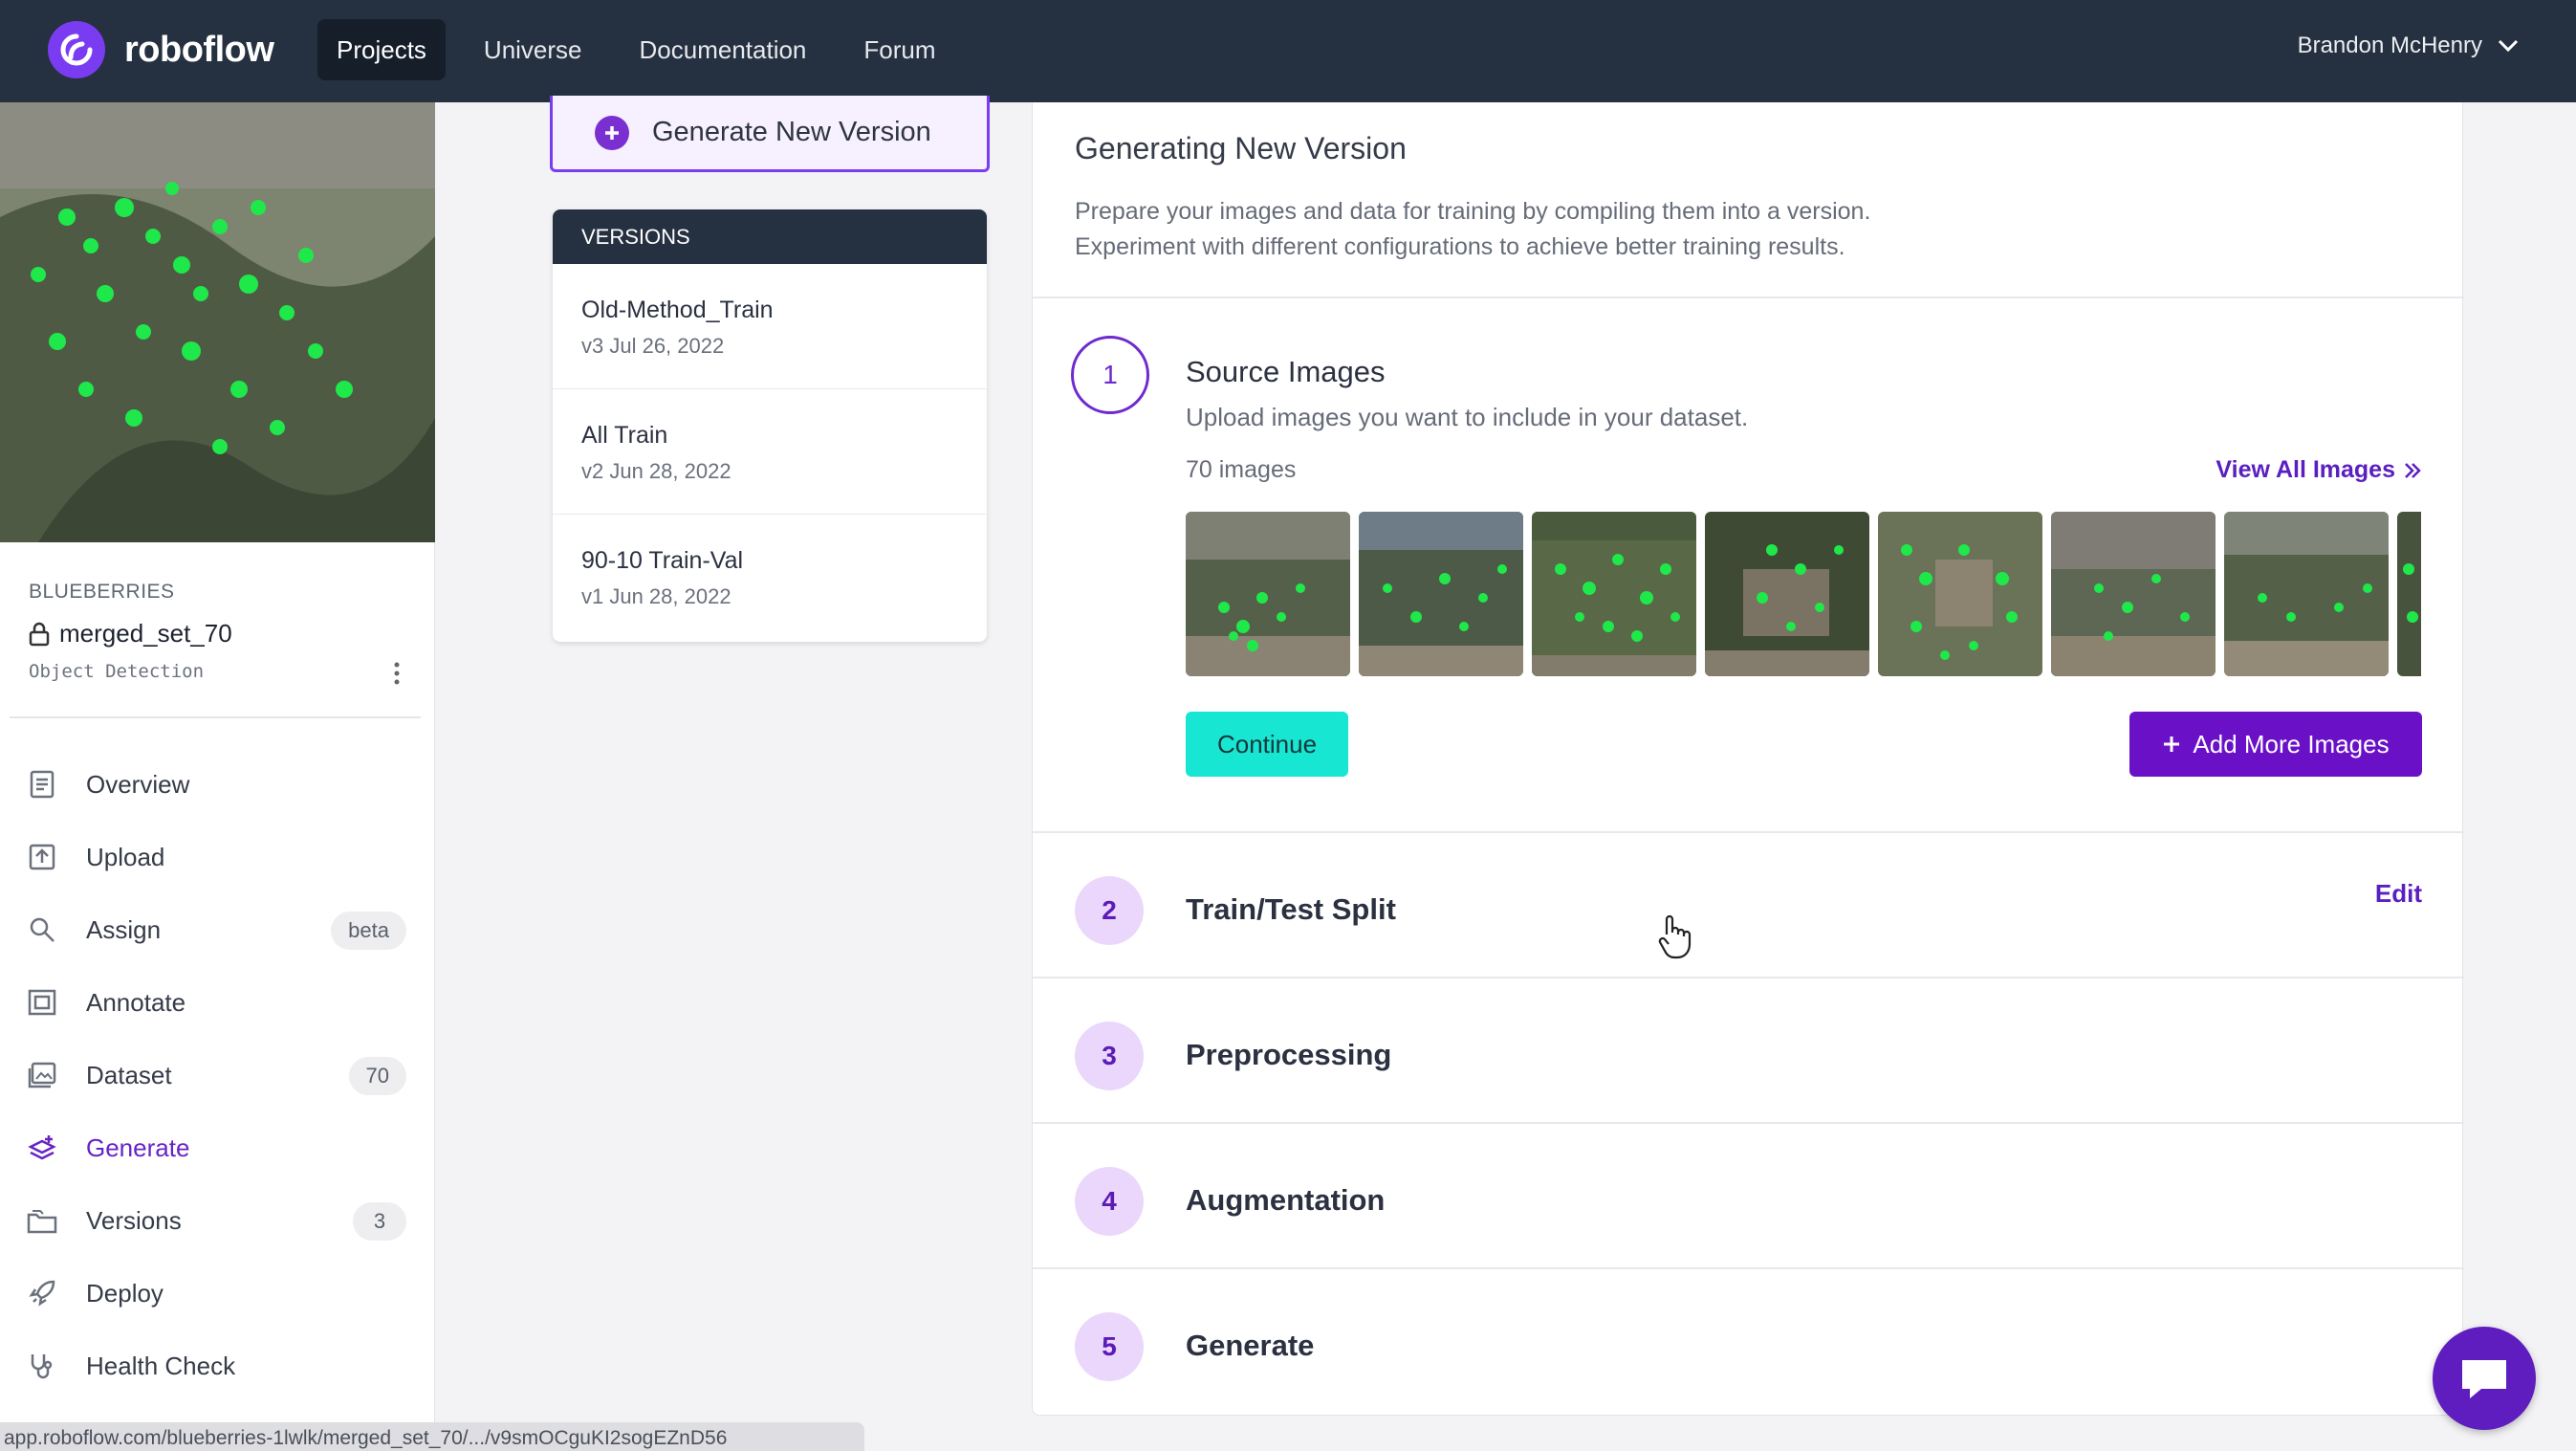 The width and height of the screenshot is (2576, 1451). I want to click on add-more-images-button: Add More Images, so click(2275, 744).